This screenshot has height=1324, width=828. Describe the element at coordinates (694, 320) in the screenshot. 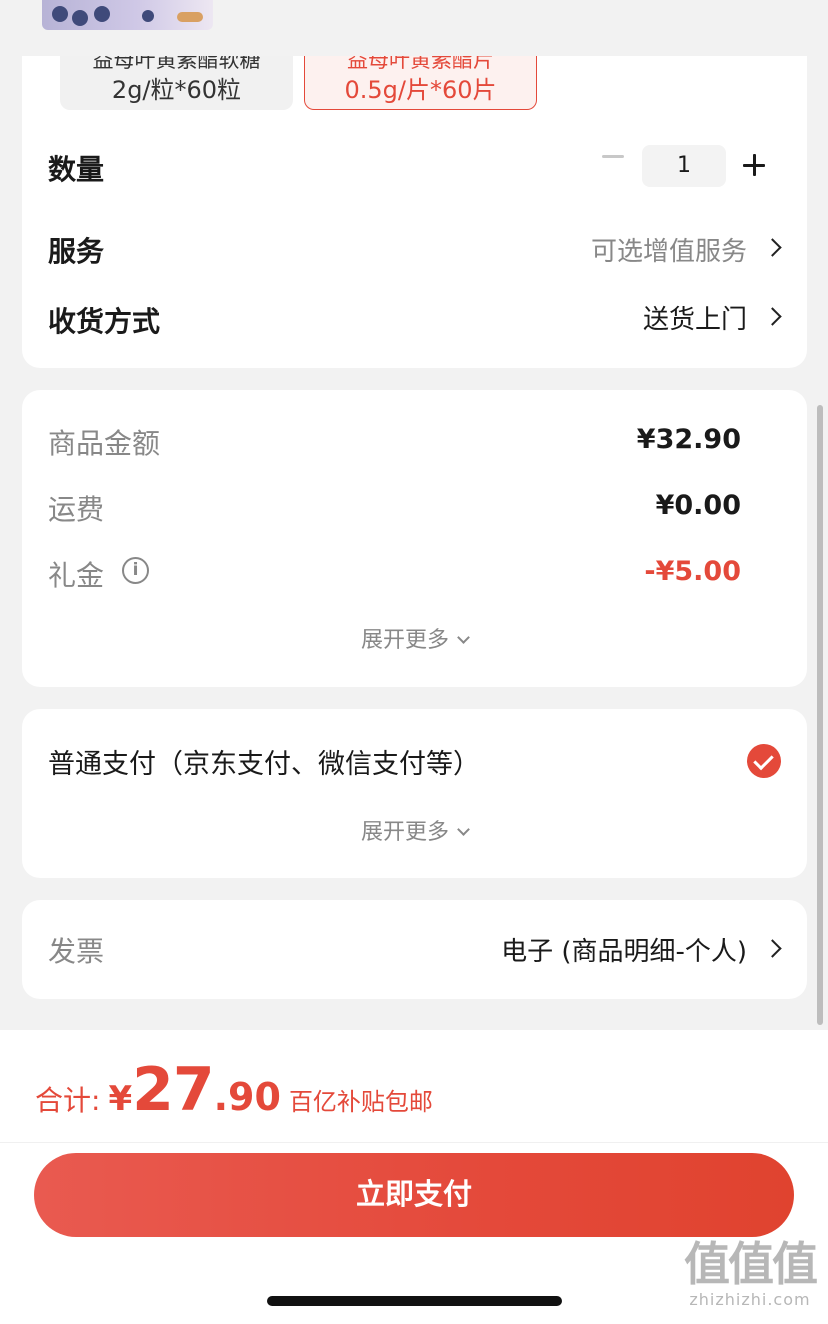

I see `delivery-value: 送货上门` at that location.